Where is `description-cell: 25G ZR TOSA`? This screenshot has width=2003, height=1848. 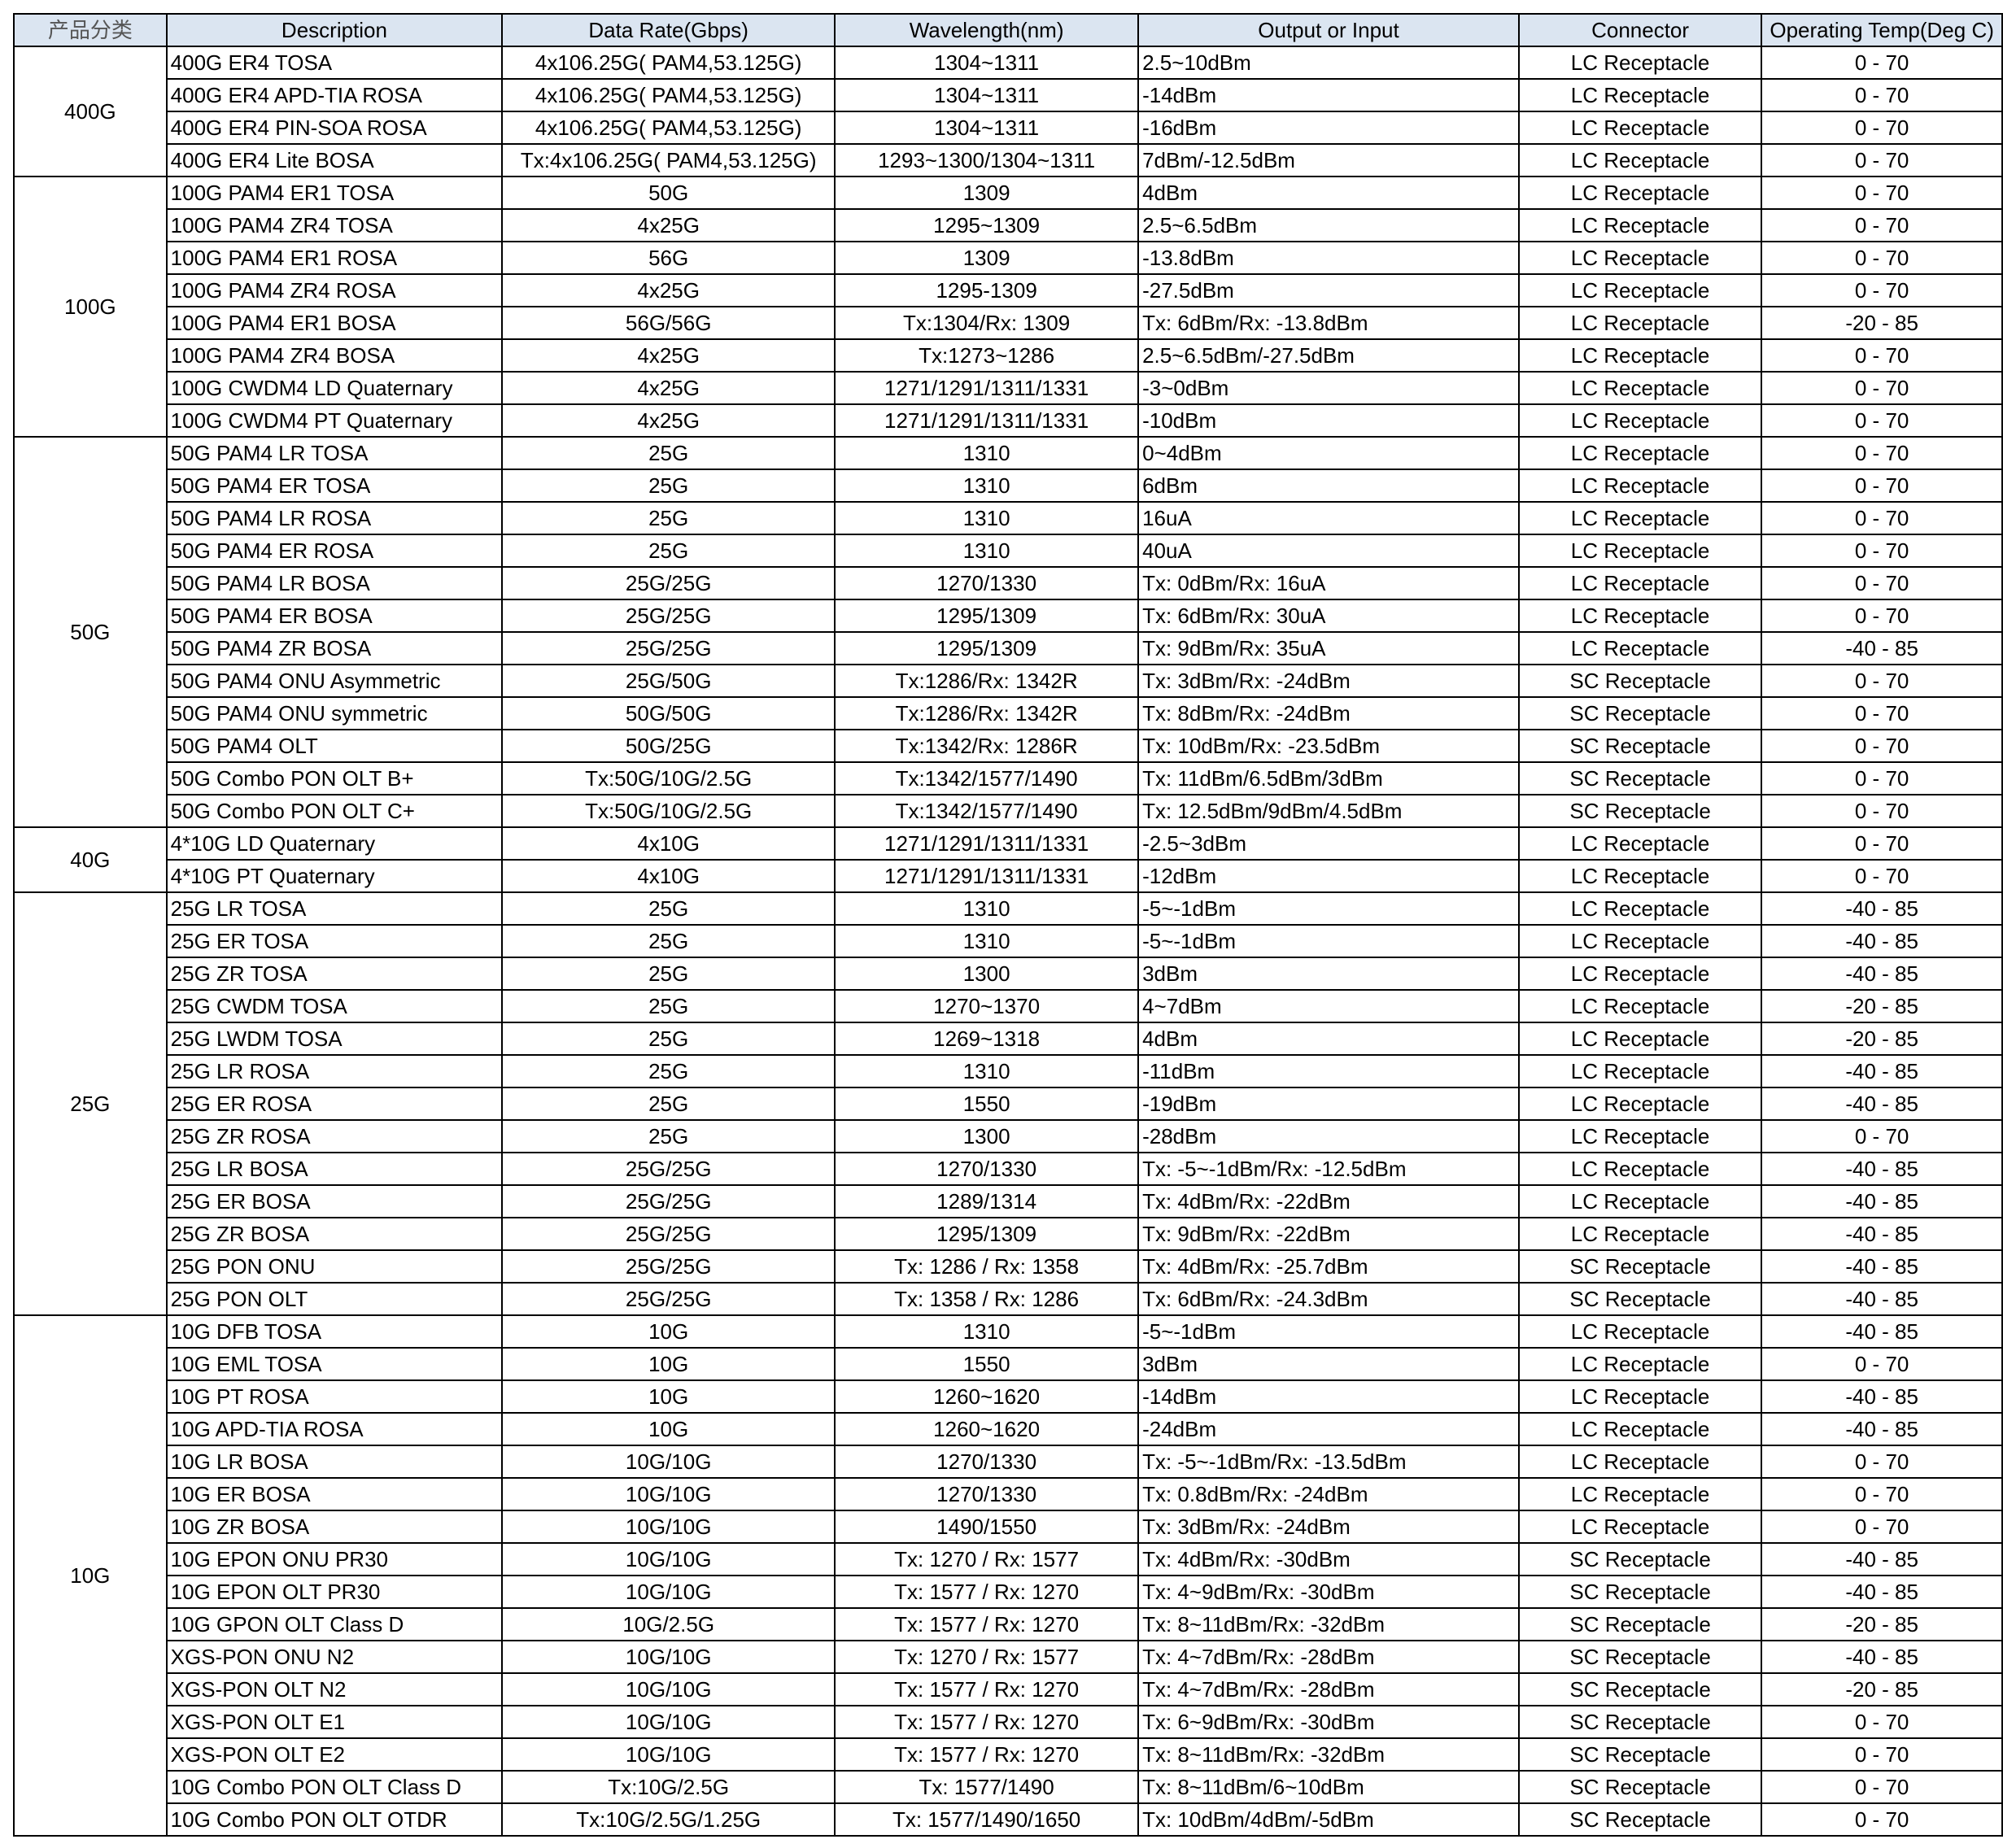
description-cell: 25G ZR TOSA is located at coordinates (334, 974).